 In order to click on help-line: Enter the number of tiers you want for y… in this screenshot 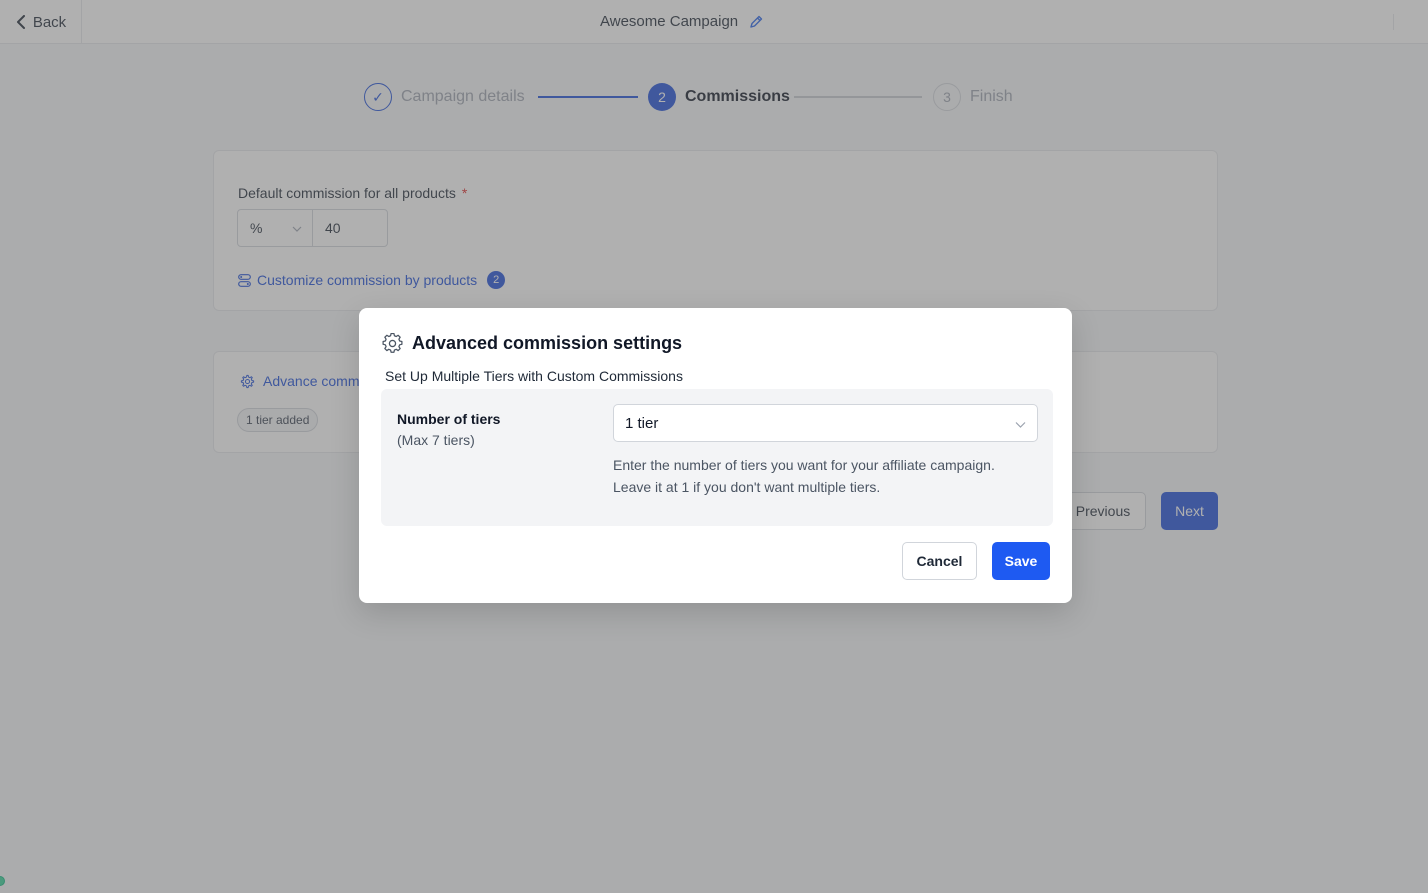, I will do `click(804, 465)`.